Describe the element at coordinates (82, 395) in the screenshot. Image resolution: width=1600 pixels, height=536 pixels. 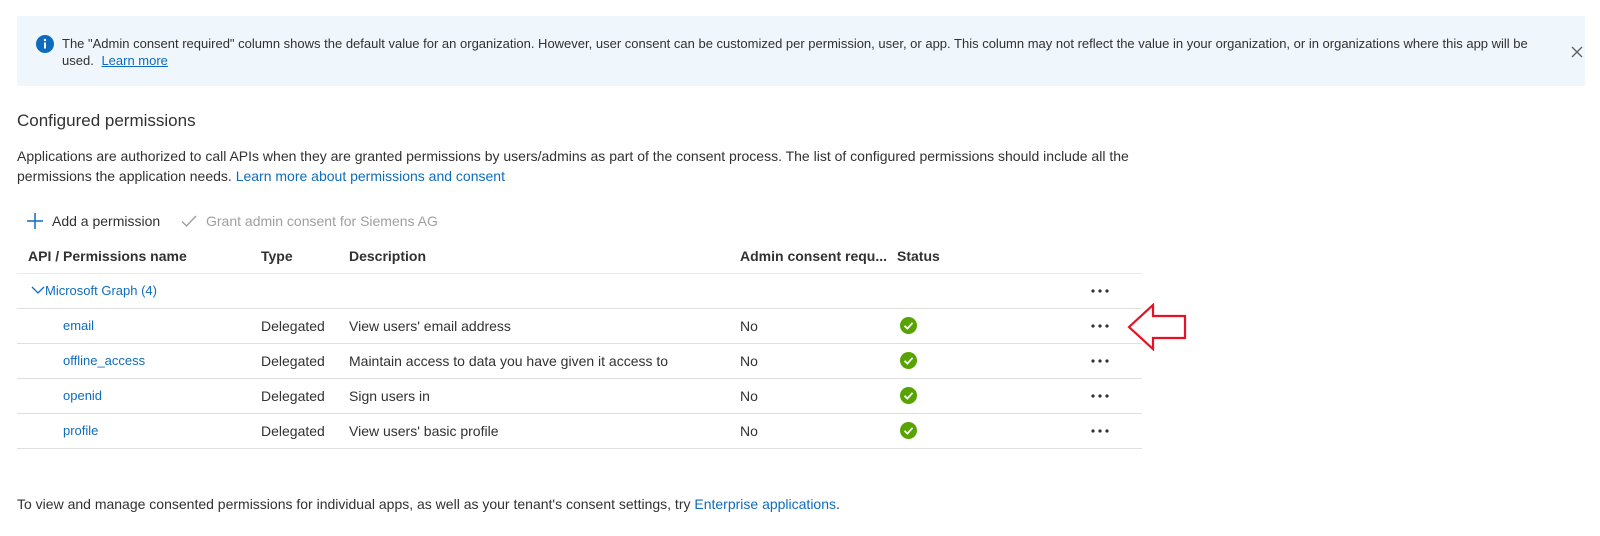
I see `permission-name-link: openid` at that location.